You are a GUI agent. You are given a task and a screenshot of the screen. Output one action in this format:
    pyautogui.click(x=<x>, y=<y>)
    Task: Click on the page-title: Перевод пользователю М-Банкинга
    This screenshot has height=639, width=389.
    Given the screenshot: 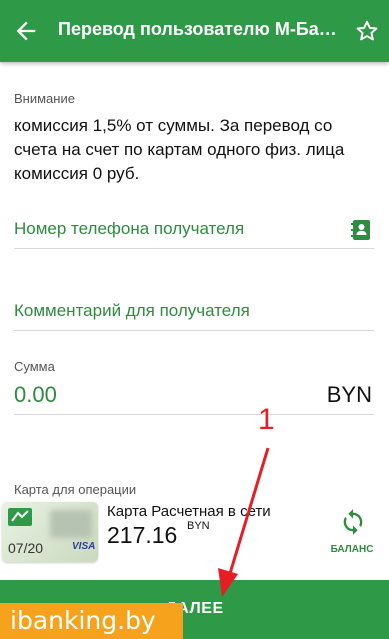 What is the action you would take?
    pyautogui.click(x=199, y=29)
    